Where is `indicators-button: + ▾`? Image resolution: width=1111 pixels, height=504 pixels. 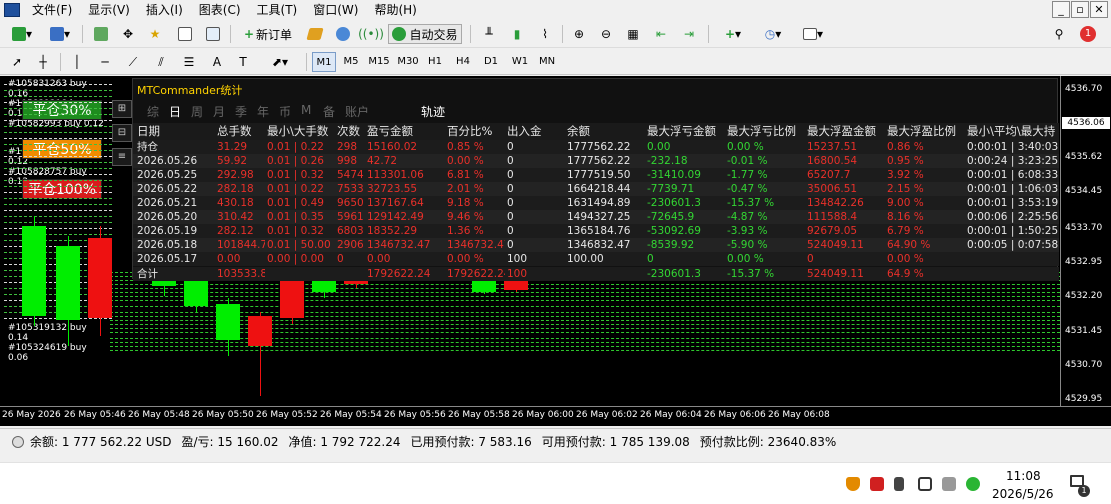 indicators-button: + ▾ is located at coordinates (733, 34).